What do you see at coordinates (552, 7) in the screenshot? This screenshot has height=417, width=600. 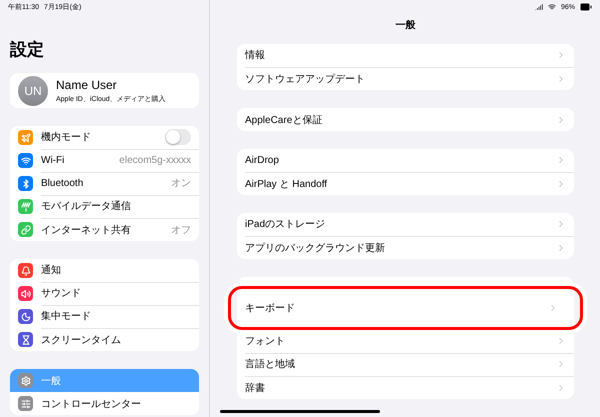 I see `wifi-icon` at bounding box center [552, 7].